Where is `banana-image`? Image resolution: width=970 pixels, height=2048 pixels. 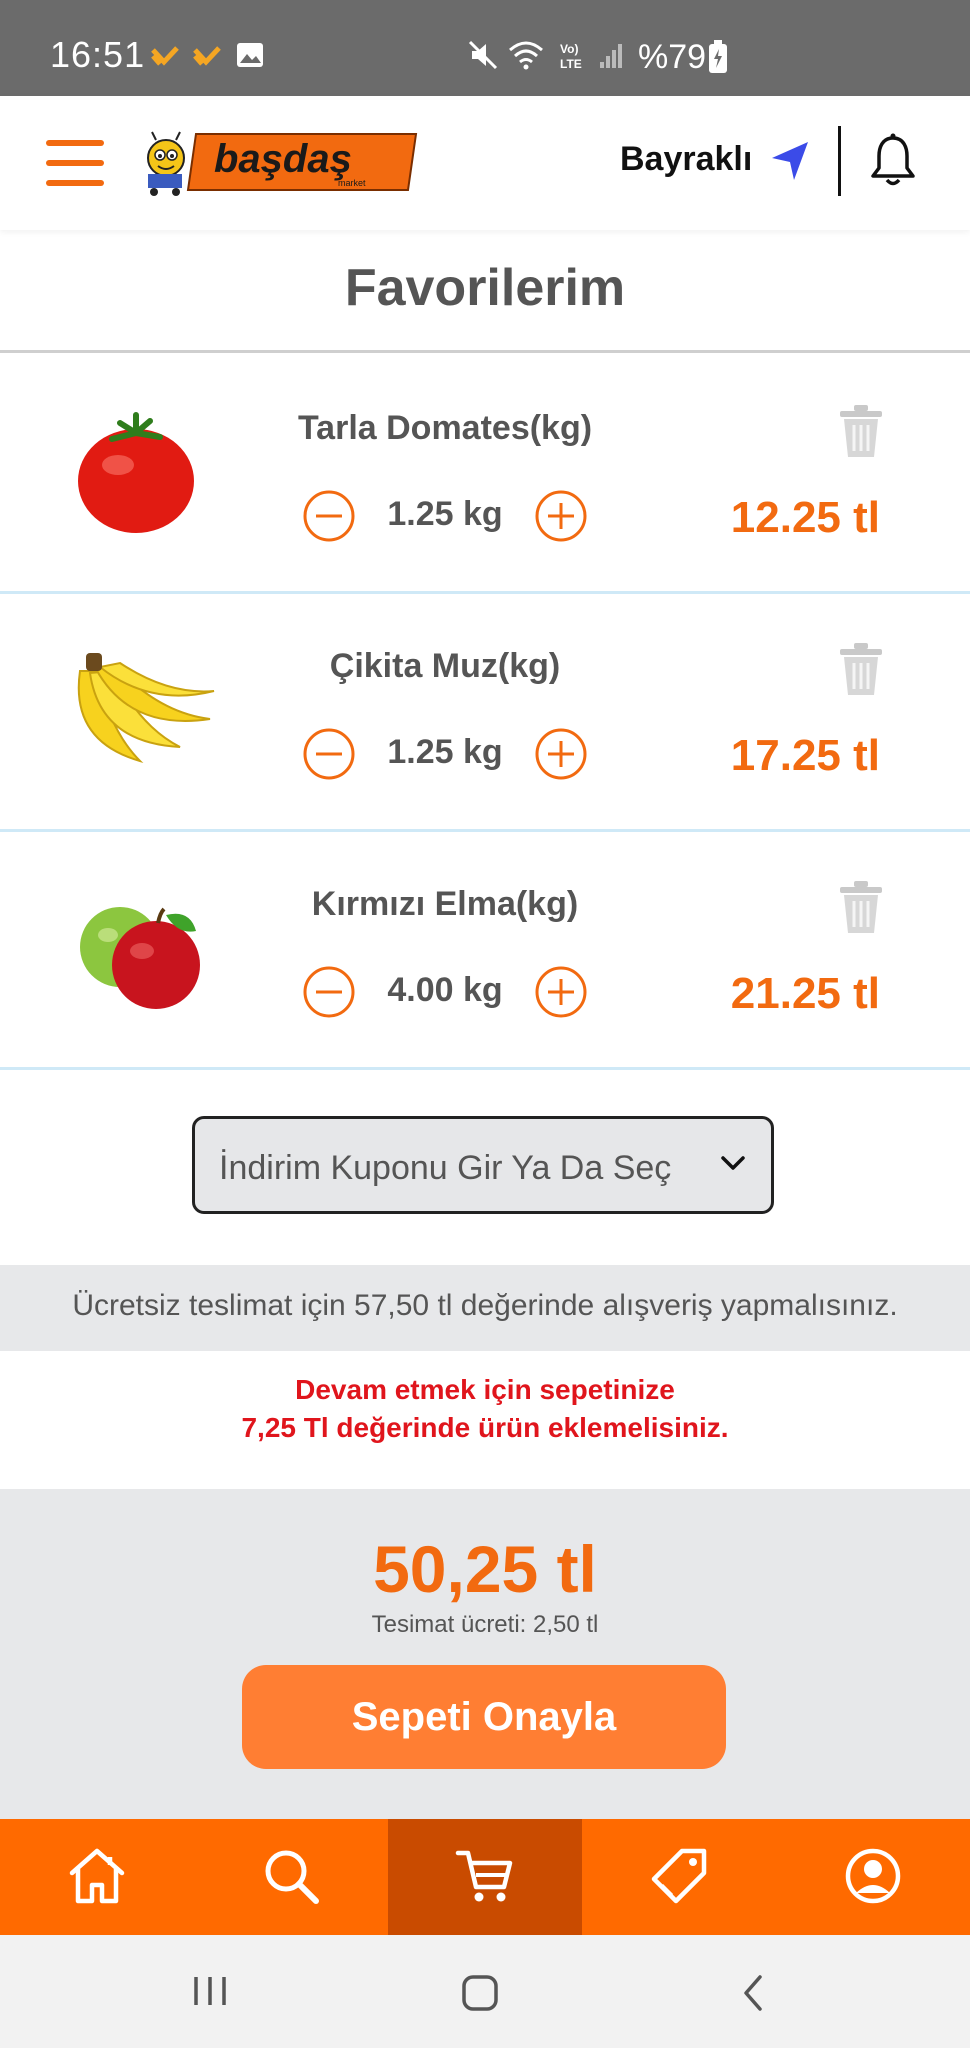
banana-image is located at coordinates (146, 708).